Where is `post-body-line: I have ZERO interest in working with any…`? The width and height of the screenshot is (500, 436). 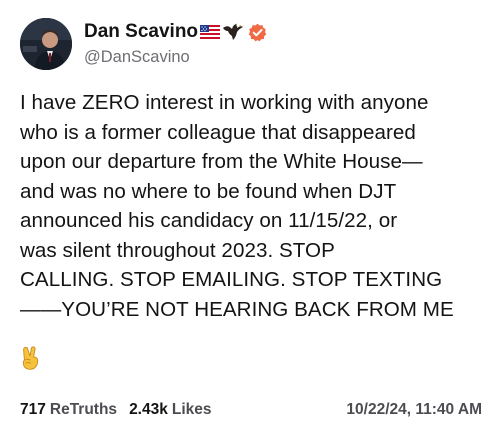
post-body-line: I have ZERO interest in working with any… is located at coordinates (224, 102).